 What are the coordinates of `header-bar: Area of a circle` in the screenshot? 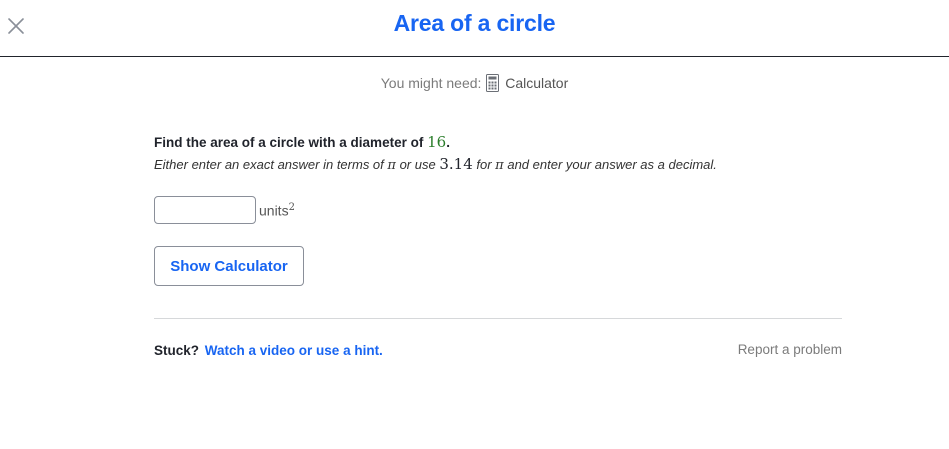 It's located at (474, 28).